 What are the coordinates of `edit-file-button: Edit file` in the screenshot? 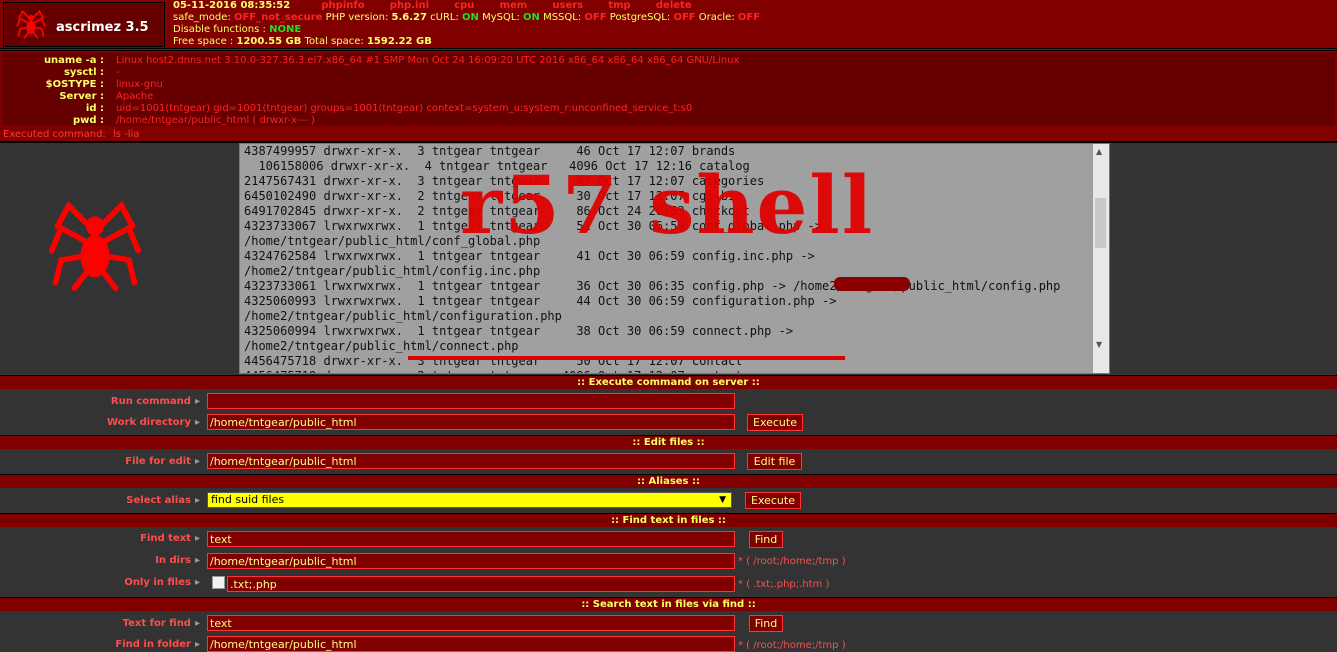 It's located at (774, 461).